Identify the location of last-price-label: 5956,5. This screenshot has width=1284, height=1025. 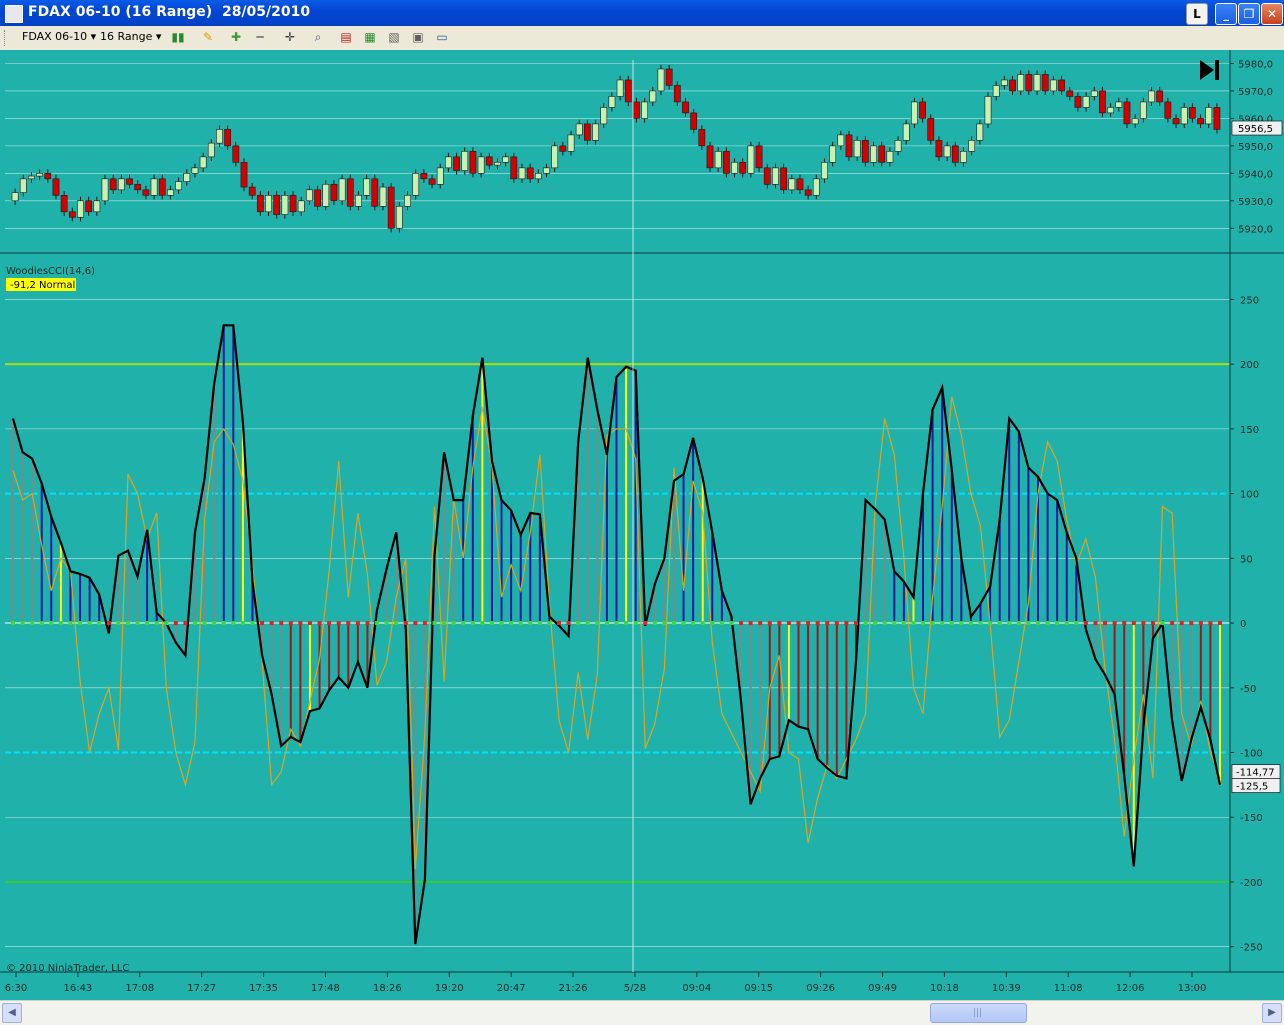
(1255, 129).